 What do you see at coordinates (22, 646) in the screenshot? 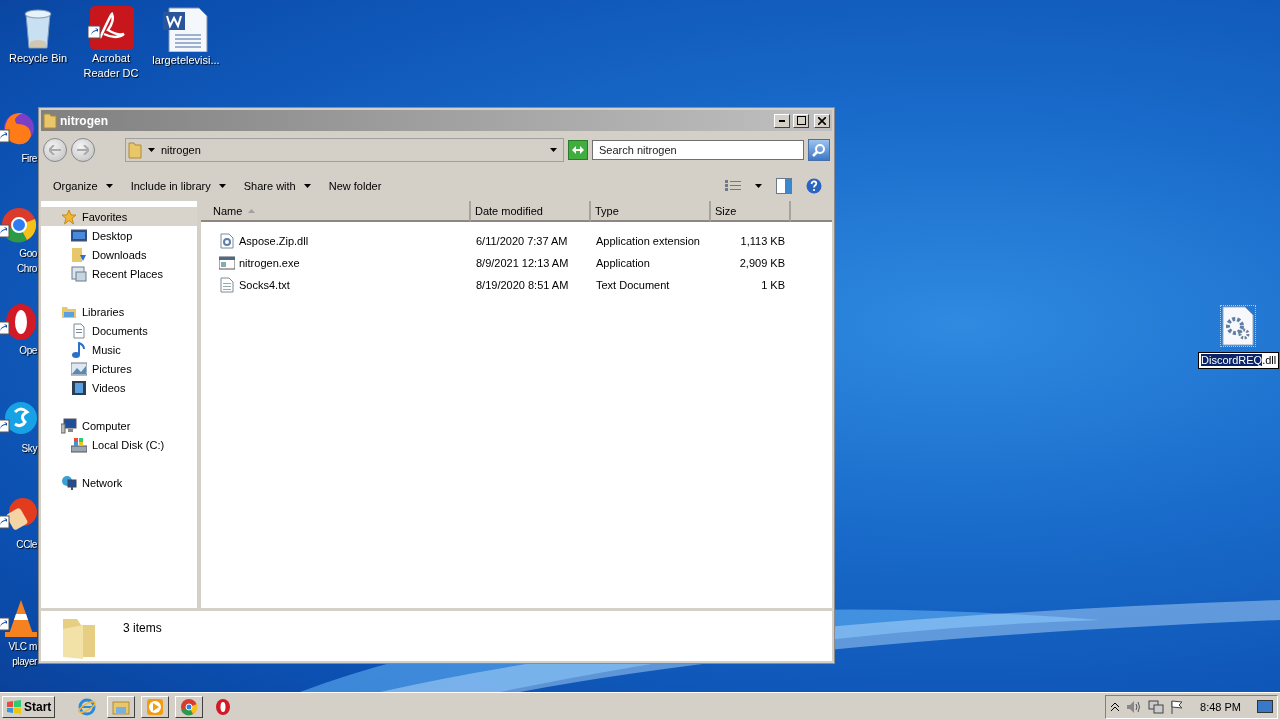
I see `desktop-icon-label: VLC m` at bounding box center [22, 646].